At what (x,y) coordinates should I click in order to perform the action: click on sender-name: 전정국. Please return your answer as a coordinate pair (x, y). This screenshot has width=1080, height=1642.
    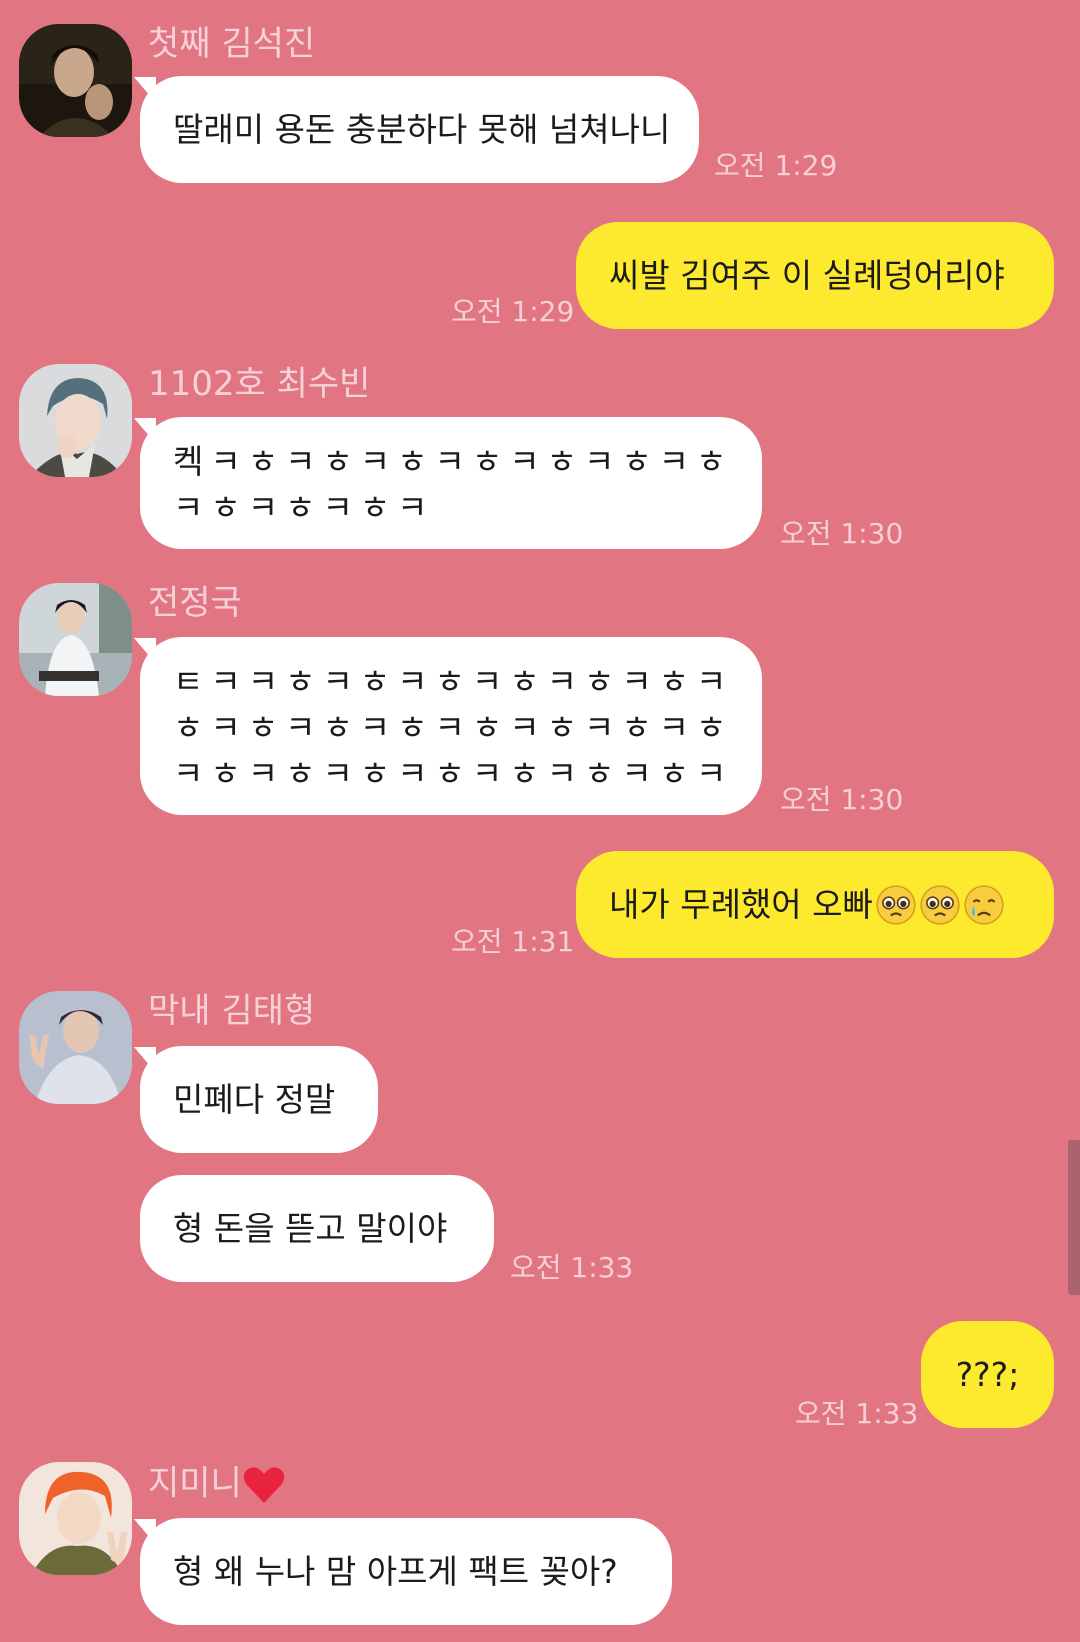
    Looking at the image, I should click on (195, 603).